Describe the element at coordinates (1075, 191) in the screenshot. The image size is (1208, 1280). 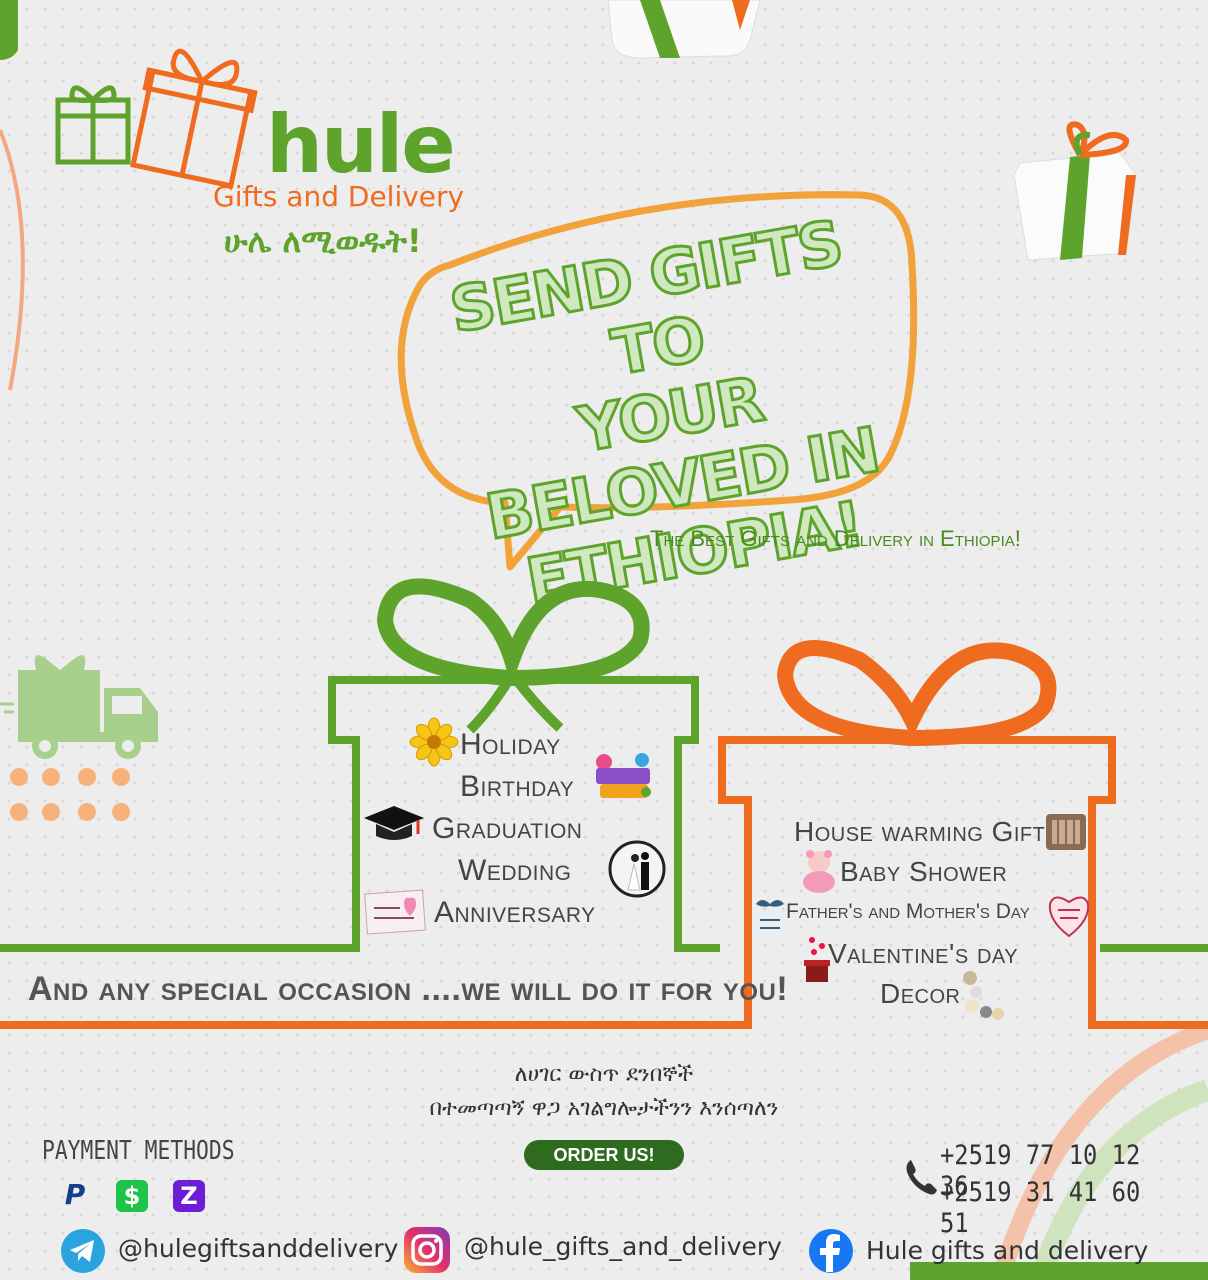
I see `gift-box-icon` at that location.